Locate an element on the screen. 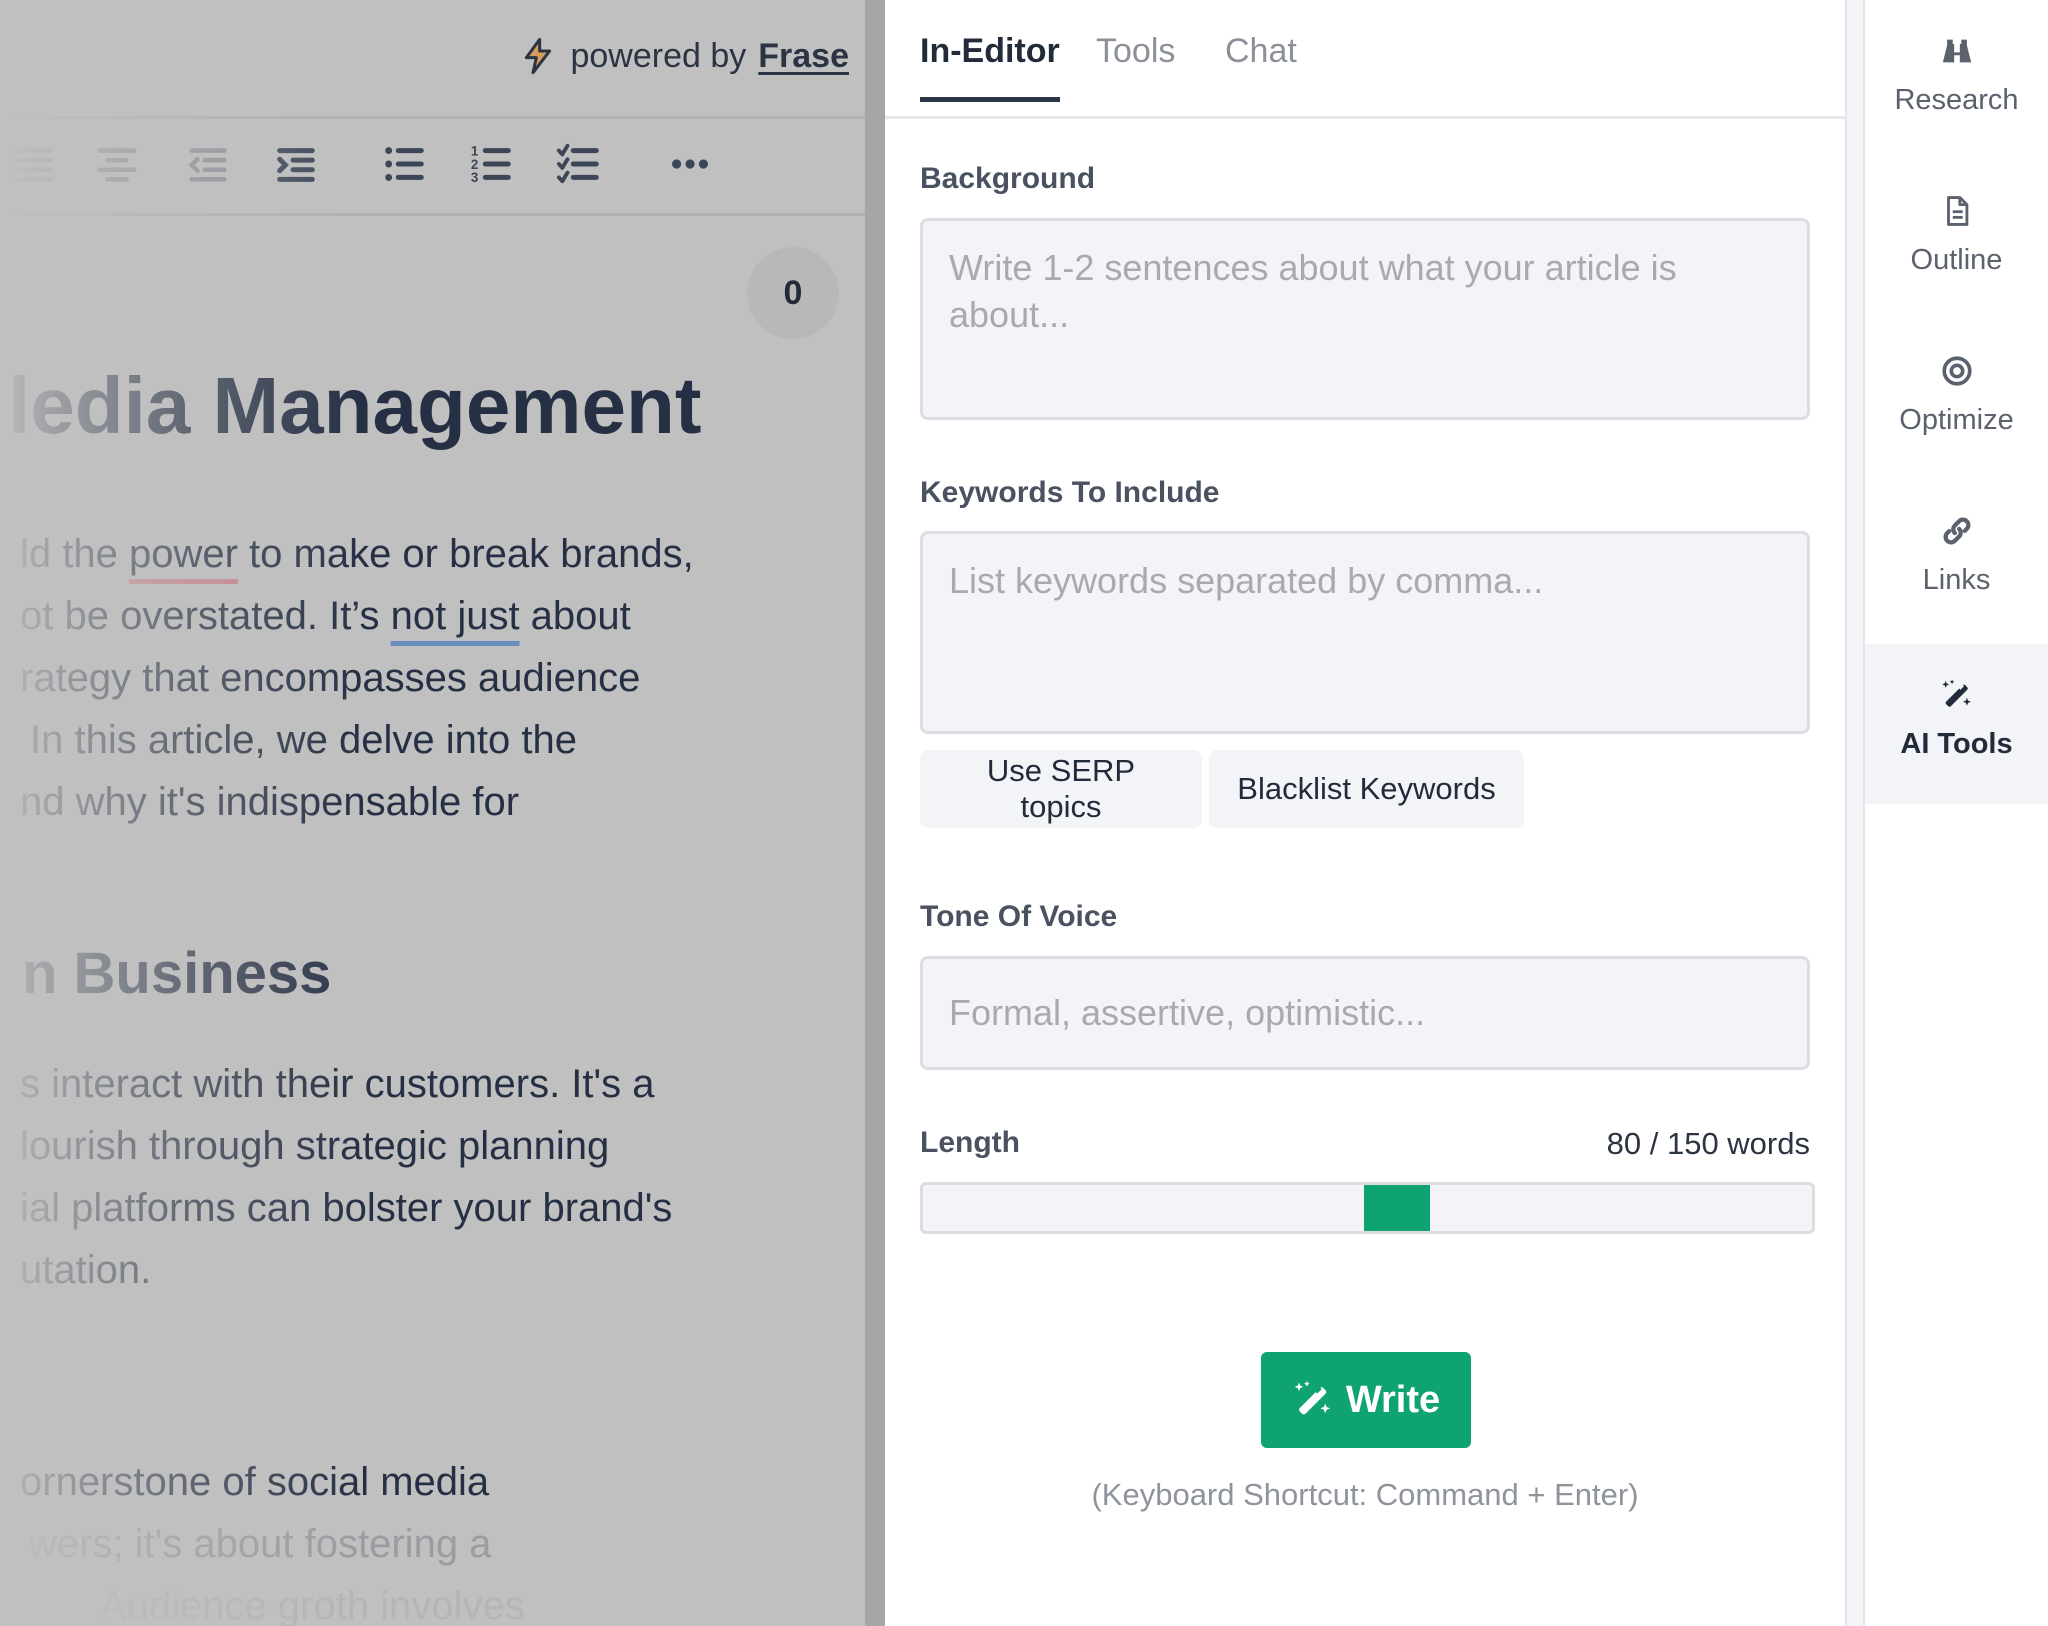  length-slider is located at coordinates (1367, 1208).